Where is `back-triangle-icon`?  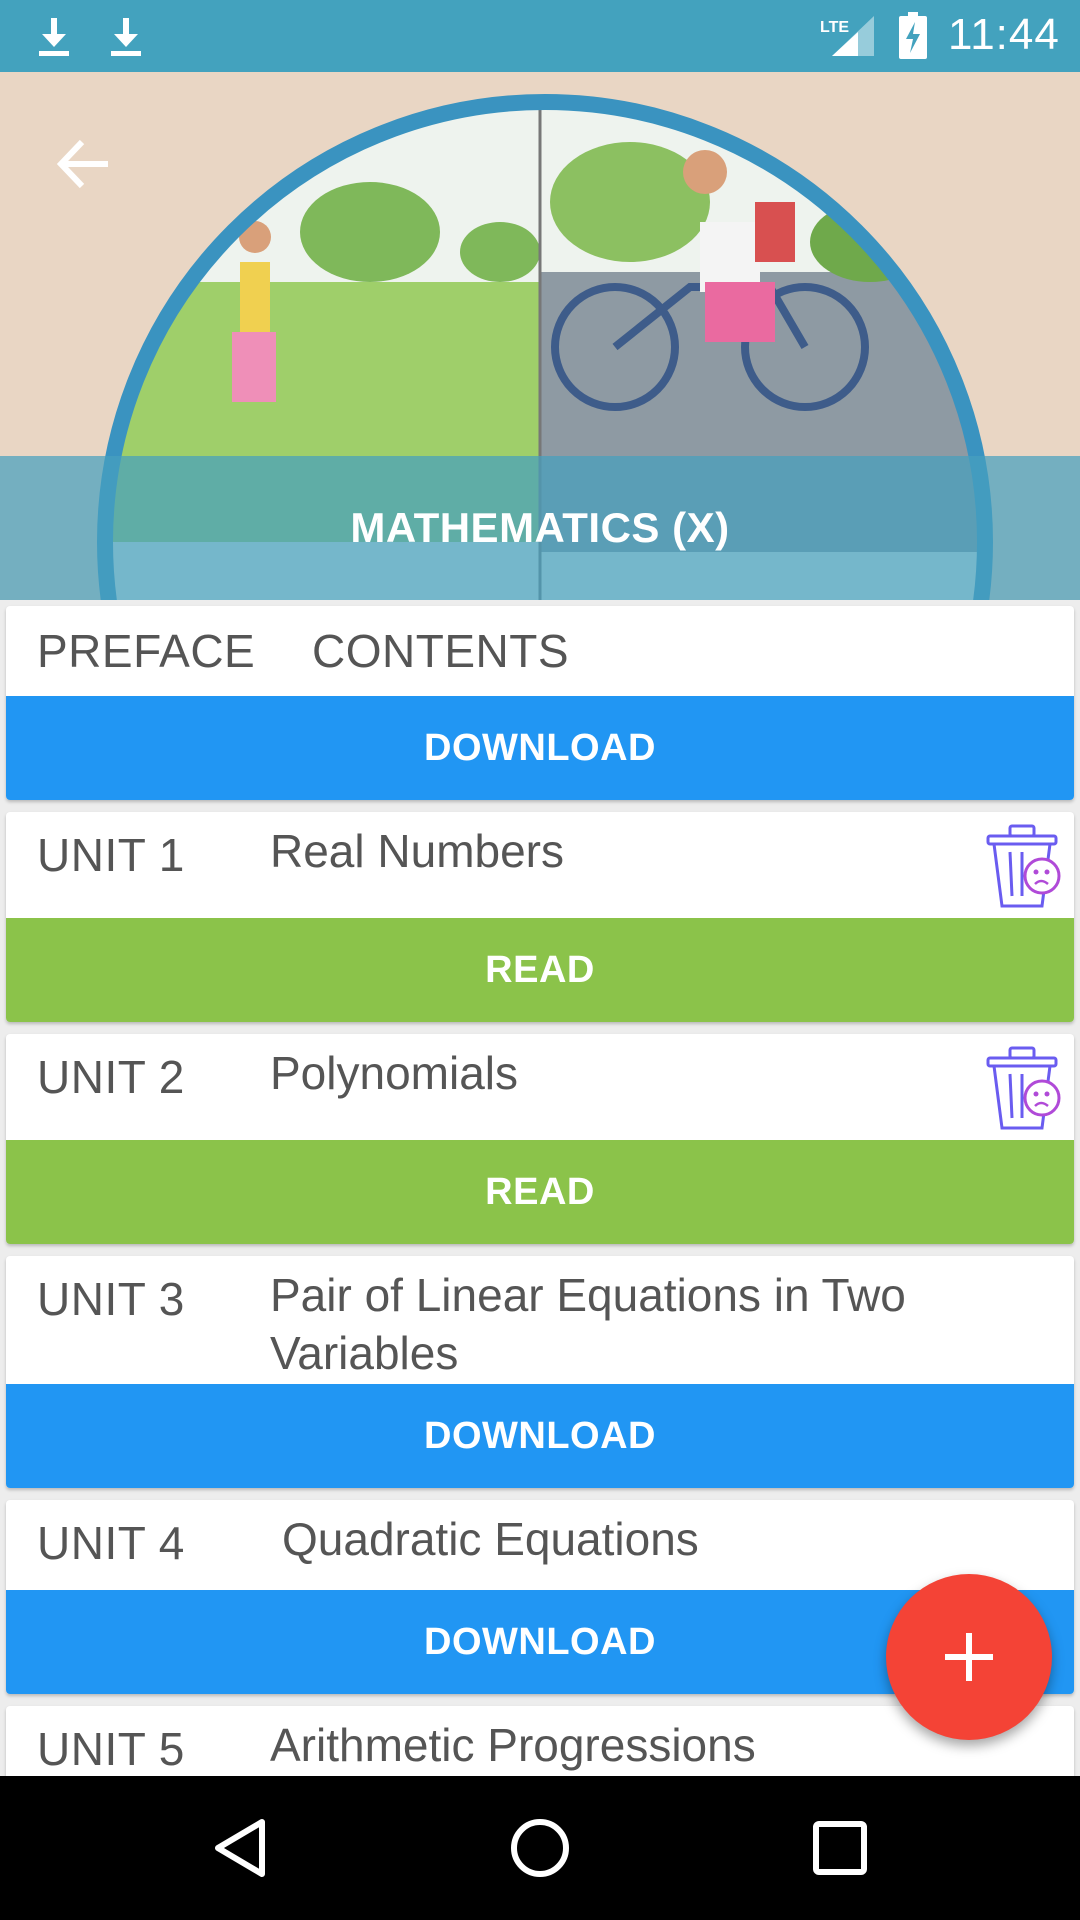 back-triangle-icon is located at coordinates (240, 1848).